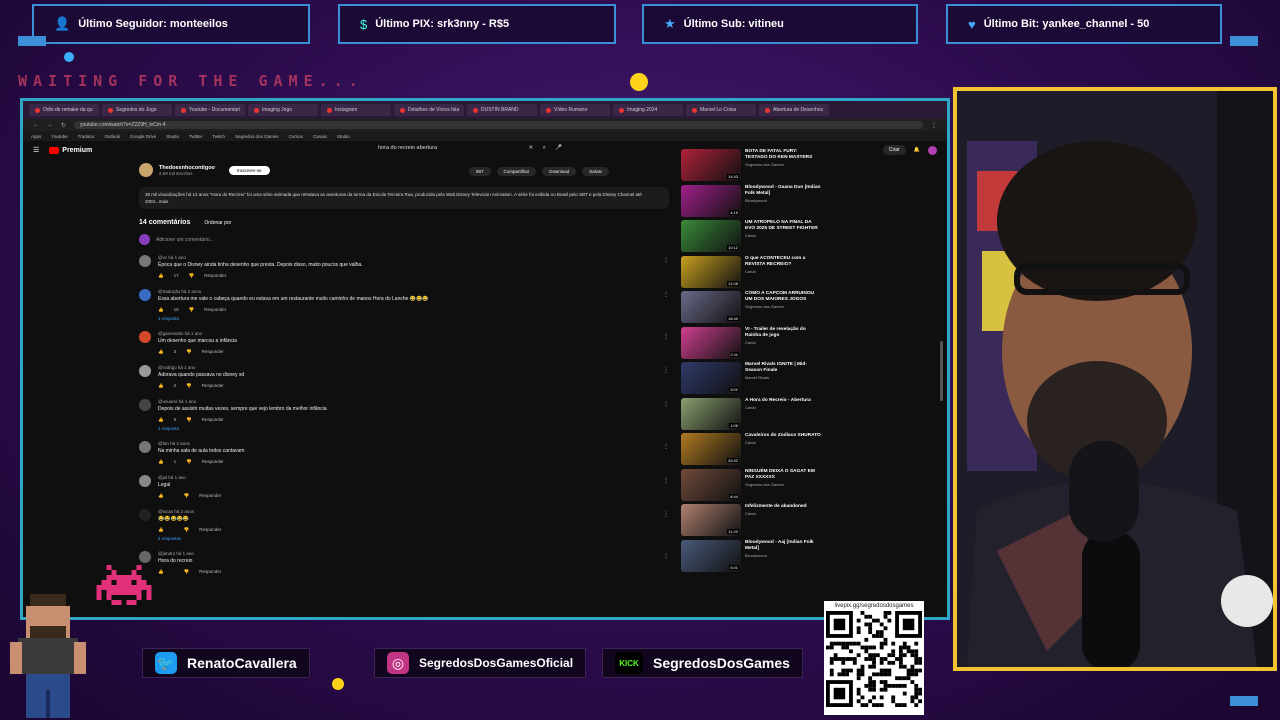 The width and height of the screenshot is (1280, 720). Describe the element at coordinates (711, 271) in the screenshot. I see `video-thumbnail: 12:08` at that location.